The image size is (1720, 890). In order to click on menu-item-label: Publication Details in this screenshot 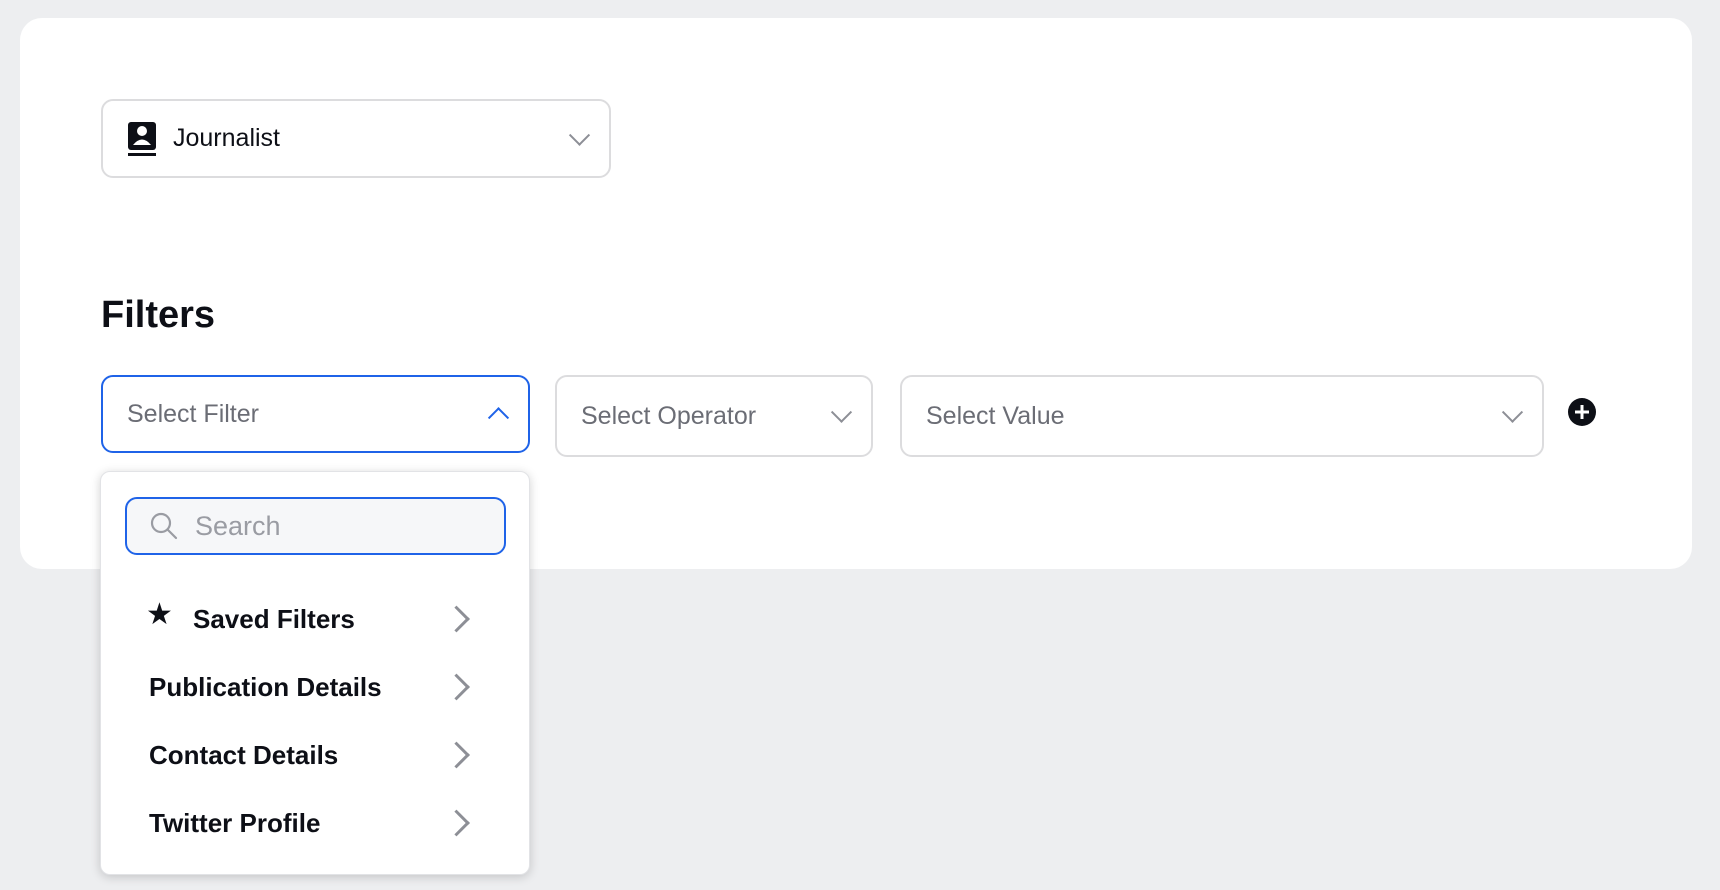, I will do `click(265, 686)`.